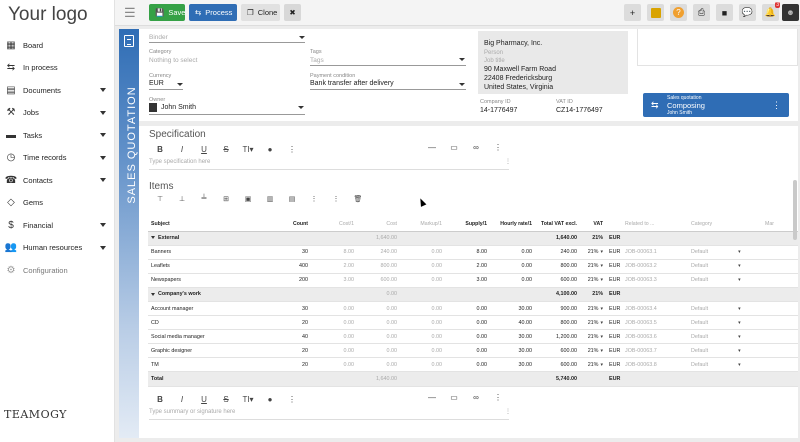 The image size is (800, 442). What do you see at coordinates (288, 337) in the screenshot?
I see `table-cell: 40` at bounding box center [288, 337].